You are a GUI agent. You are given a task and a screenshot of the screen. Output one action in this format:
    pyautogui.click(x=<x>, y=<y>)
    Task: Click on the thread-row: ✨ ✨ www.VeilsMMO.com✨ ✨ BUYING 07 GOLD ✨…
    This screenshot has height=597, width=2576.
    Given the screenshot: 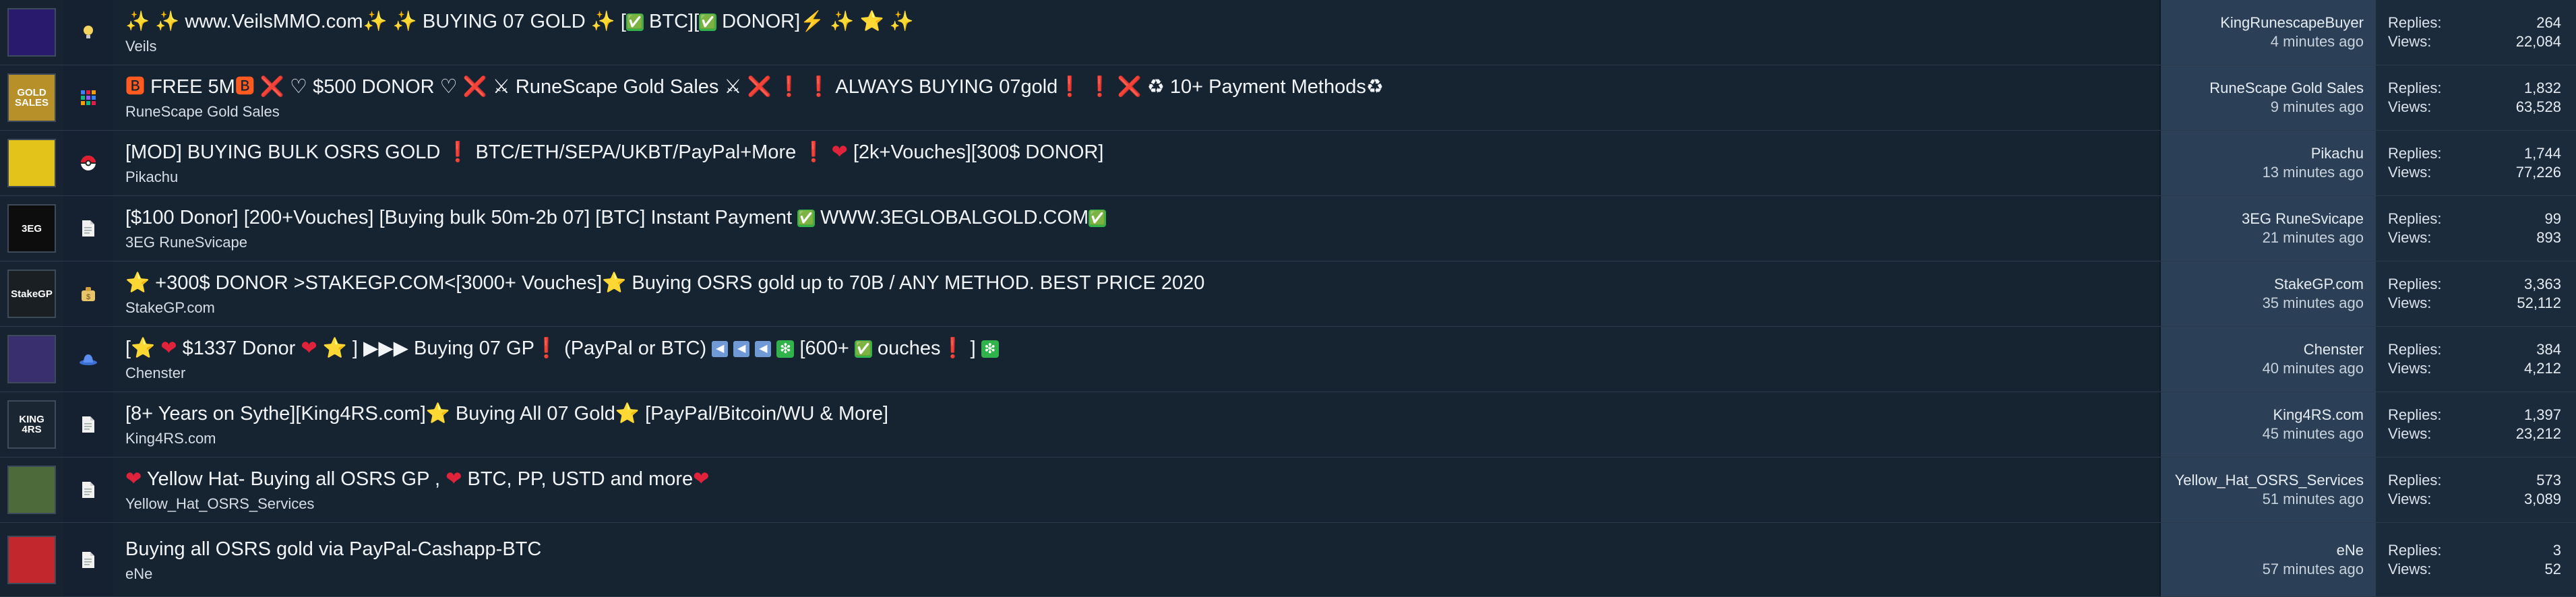 What is the action you would take?
    pyautogui.click(x=1288, y=32)
    